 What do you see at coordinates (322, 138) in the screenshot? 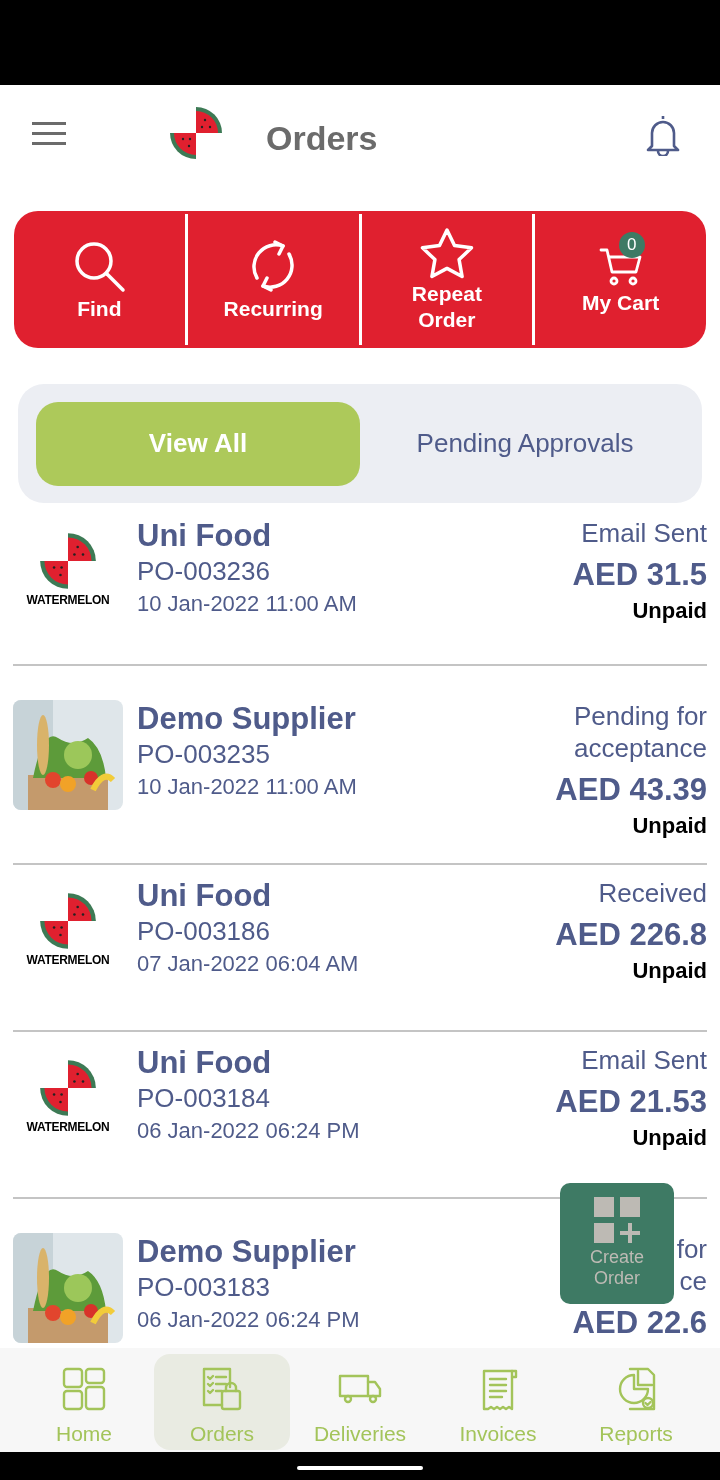
I see `page-title: Orders` at bounding box center [322, 138].